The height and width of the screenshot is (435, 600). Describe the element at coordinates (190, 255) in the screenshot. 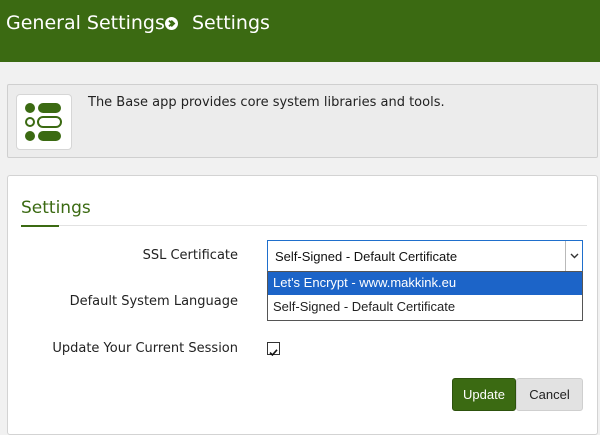

I see `ssl-certificate-label: SSL Certificate` at that location.